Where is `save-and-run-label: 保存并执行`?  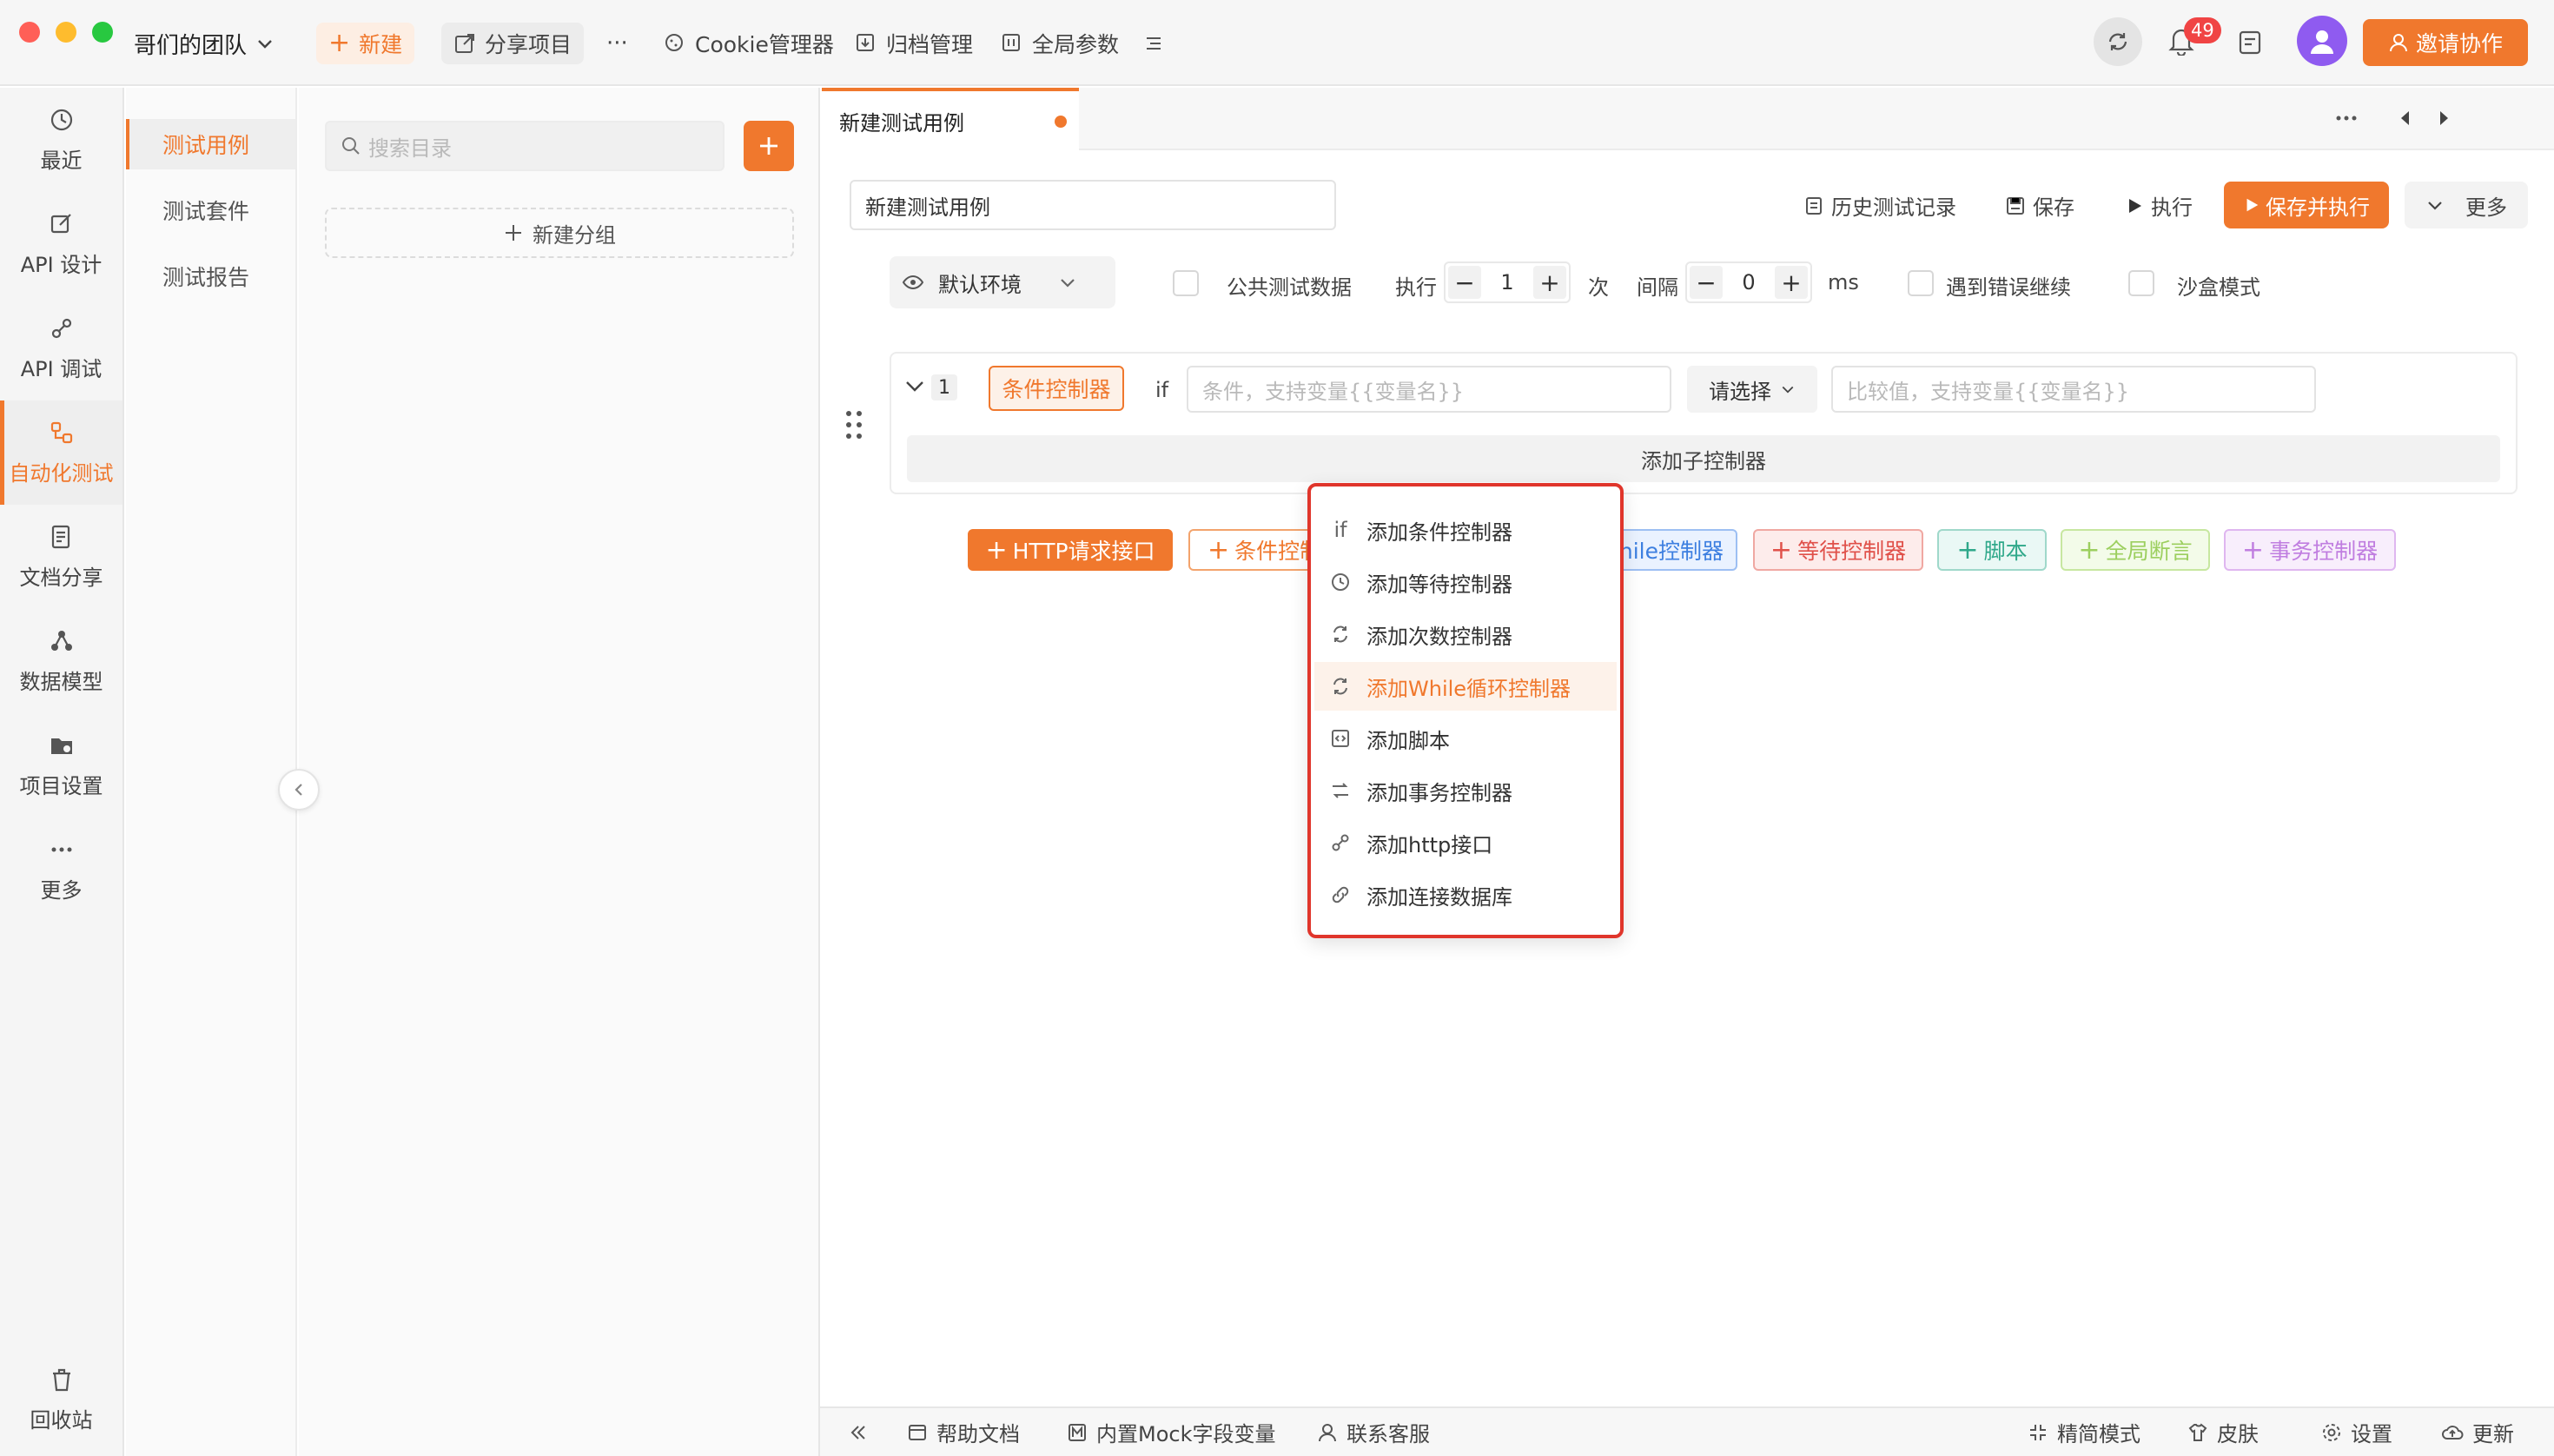 save-and-run-label: 保存并执行 is located at coordinates (2318, 207).